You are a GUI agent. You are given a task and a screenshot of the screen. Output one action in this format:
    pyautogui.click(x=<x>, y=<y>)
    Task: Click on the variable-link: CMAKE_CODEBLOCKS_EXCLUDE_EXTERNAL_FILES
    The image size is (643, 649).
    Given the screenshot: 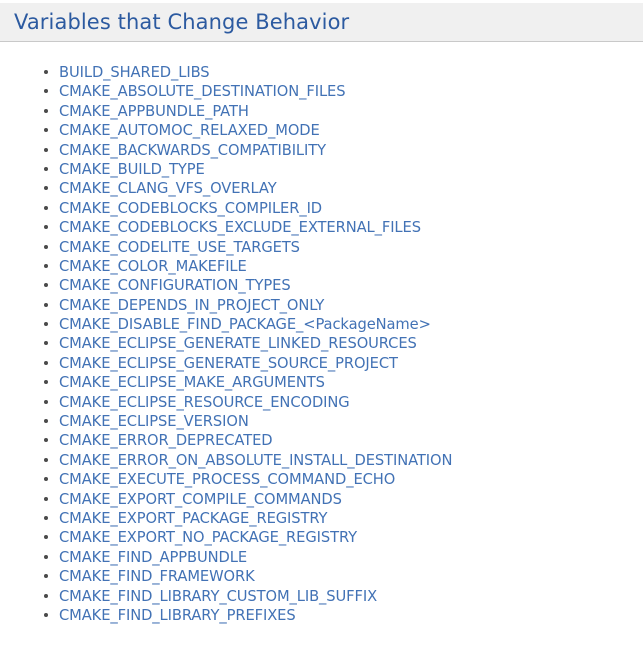 What is the action you would take?
    pyautogui.click(x=240, y=227)
    